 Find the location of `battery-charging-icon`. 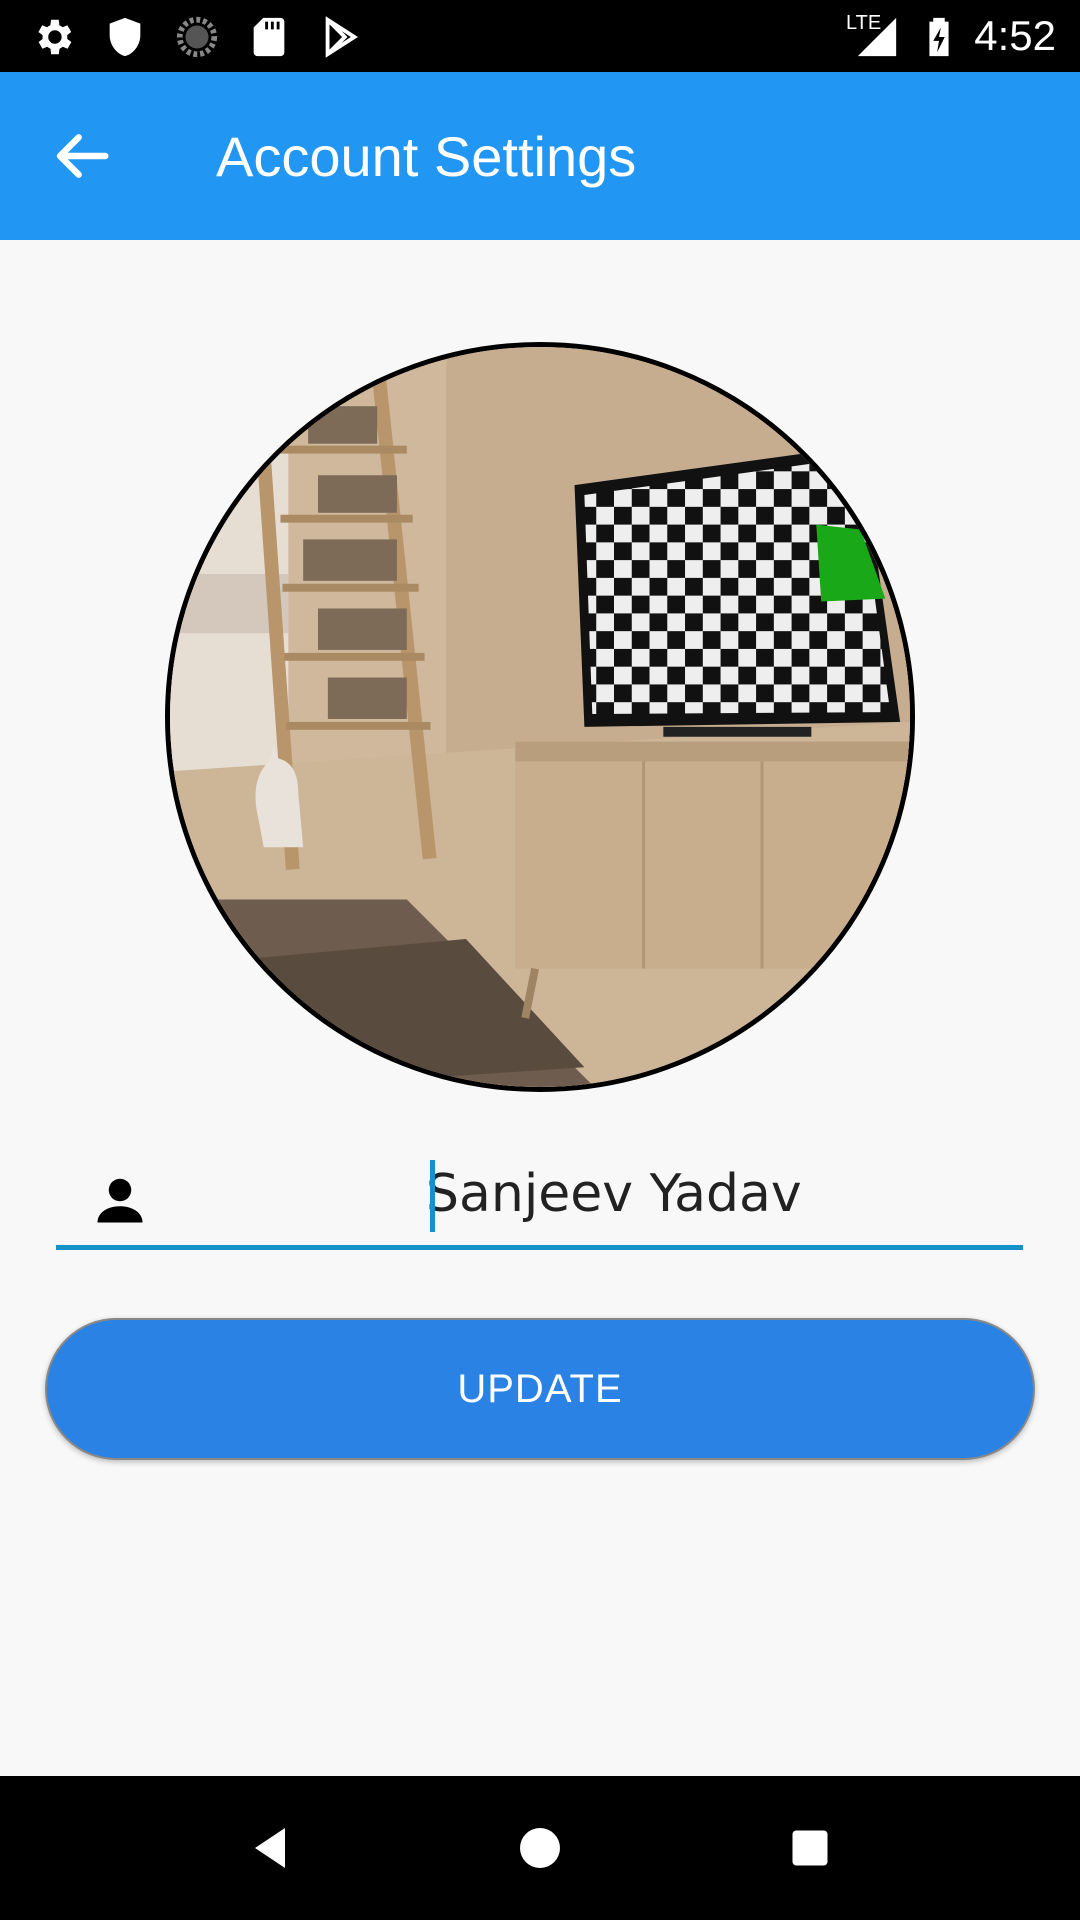

battery-charging-icon is located at coordinates (939, 37).